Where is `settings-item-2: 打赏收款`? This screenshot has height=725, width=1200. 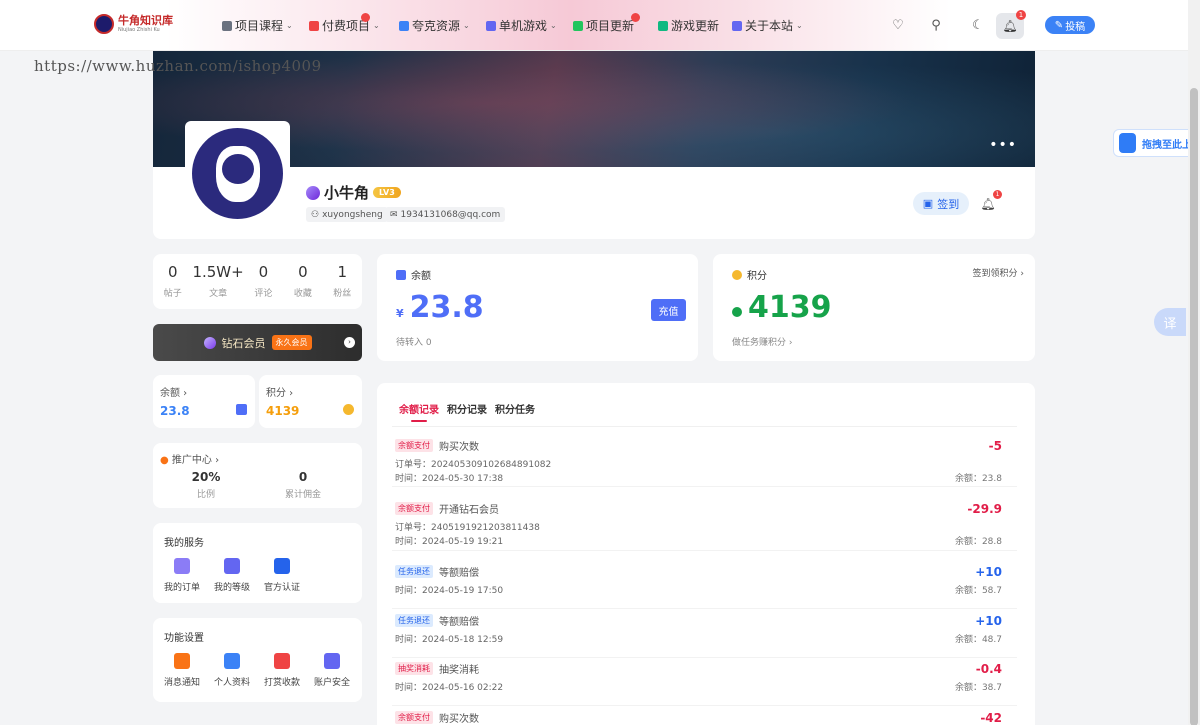
settings-item-2: 打赏收款 is located at coordinates (282, 670).